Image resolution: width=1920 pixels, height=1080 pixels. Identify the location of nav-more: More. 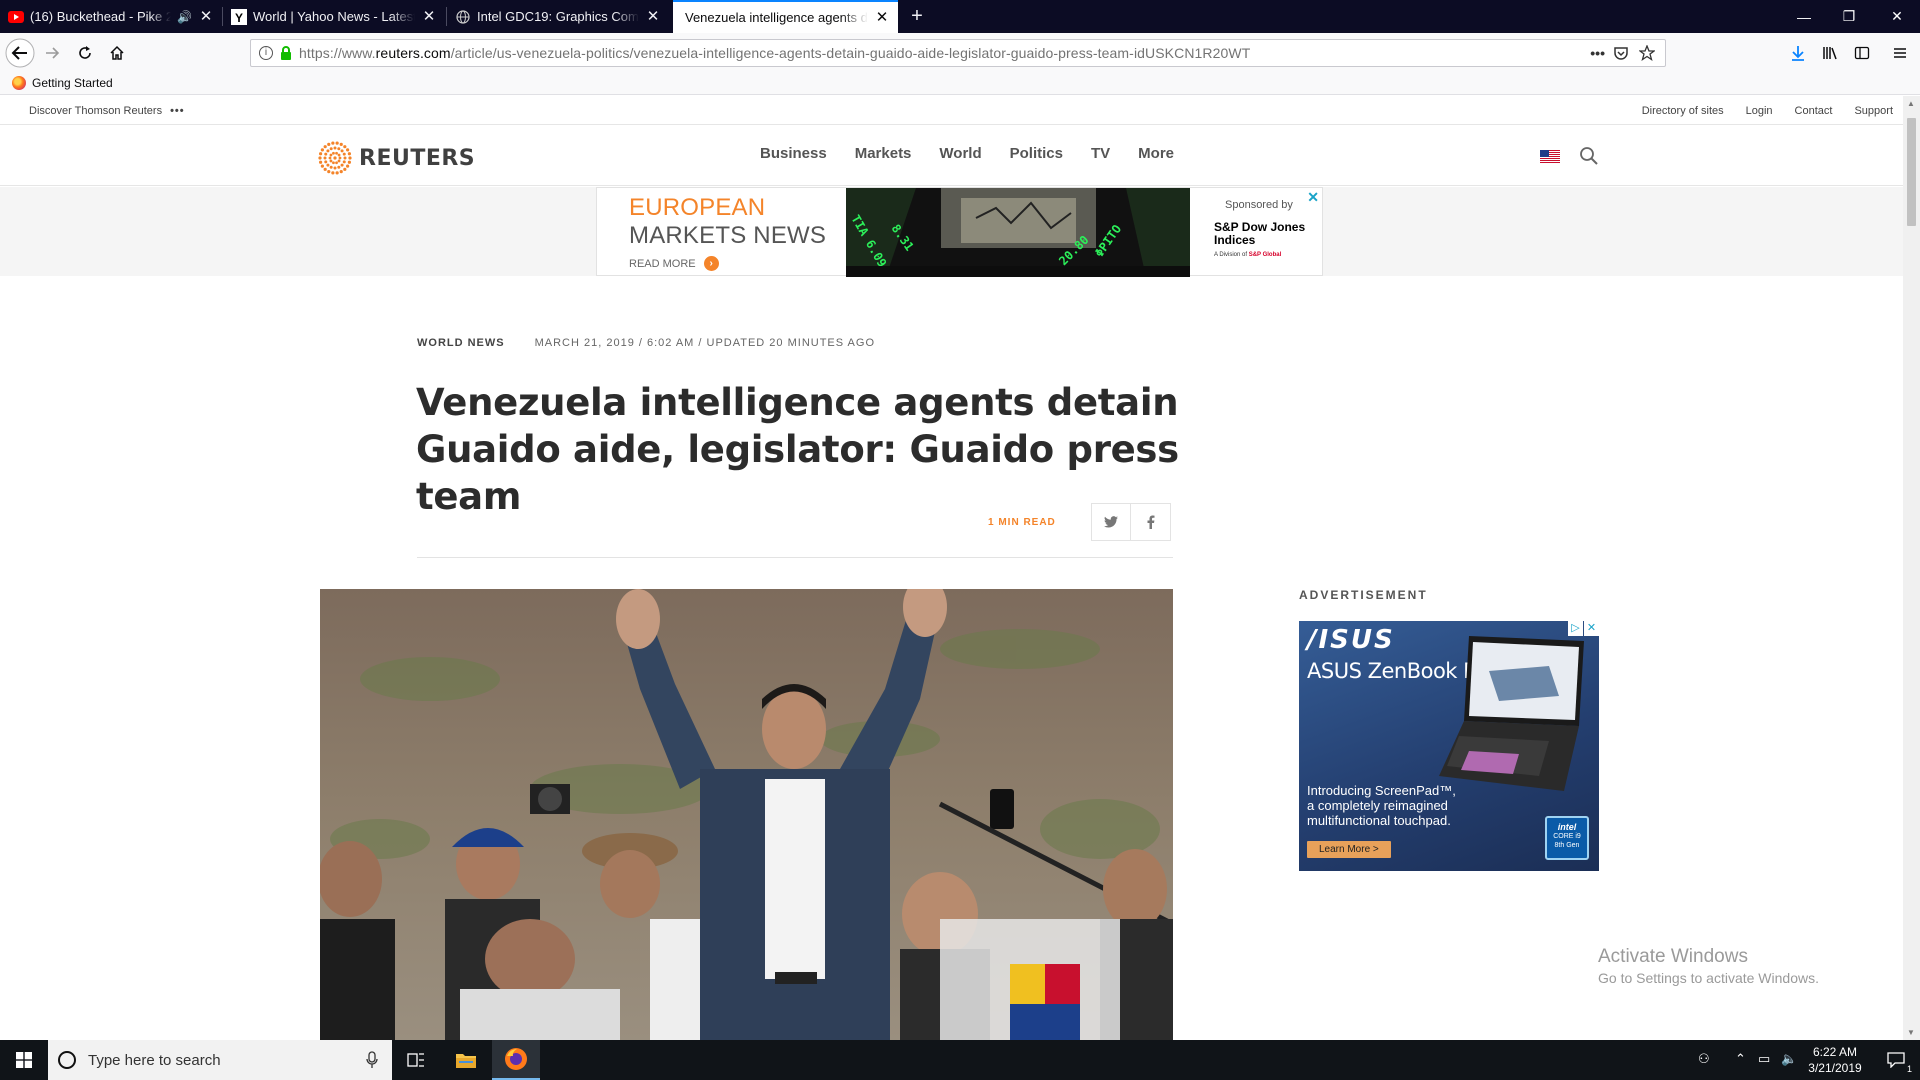
(1156, 153).